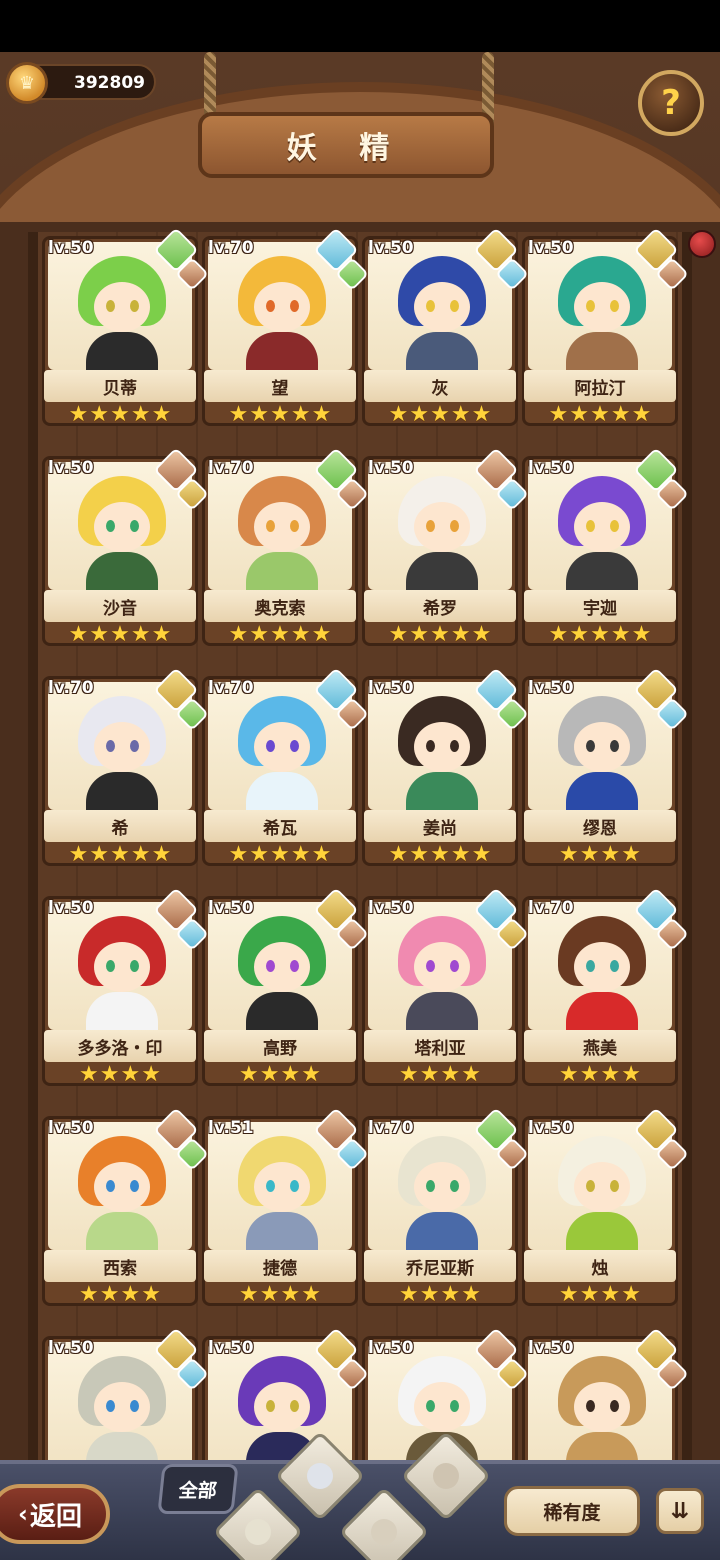 The image size is (720, 1560). I want to click on help-button: ?, so click(671, 103).